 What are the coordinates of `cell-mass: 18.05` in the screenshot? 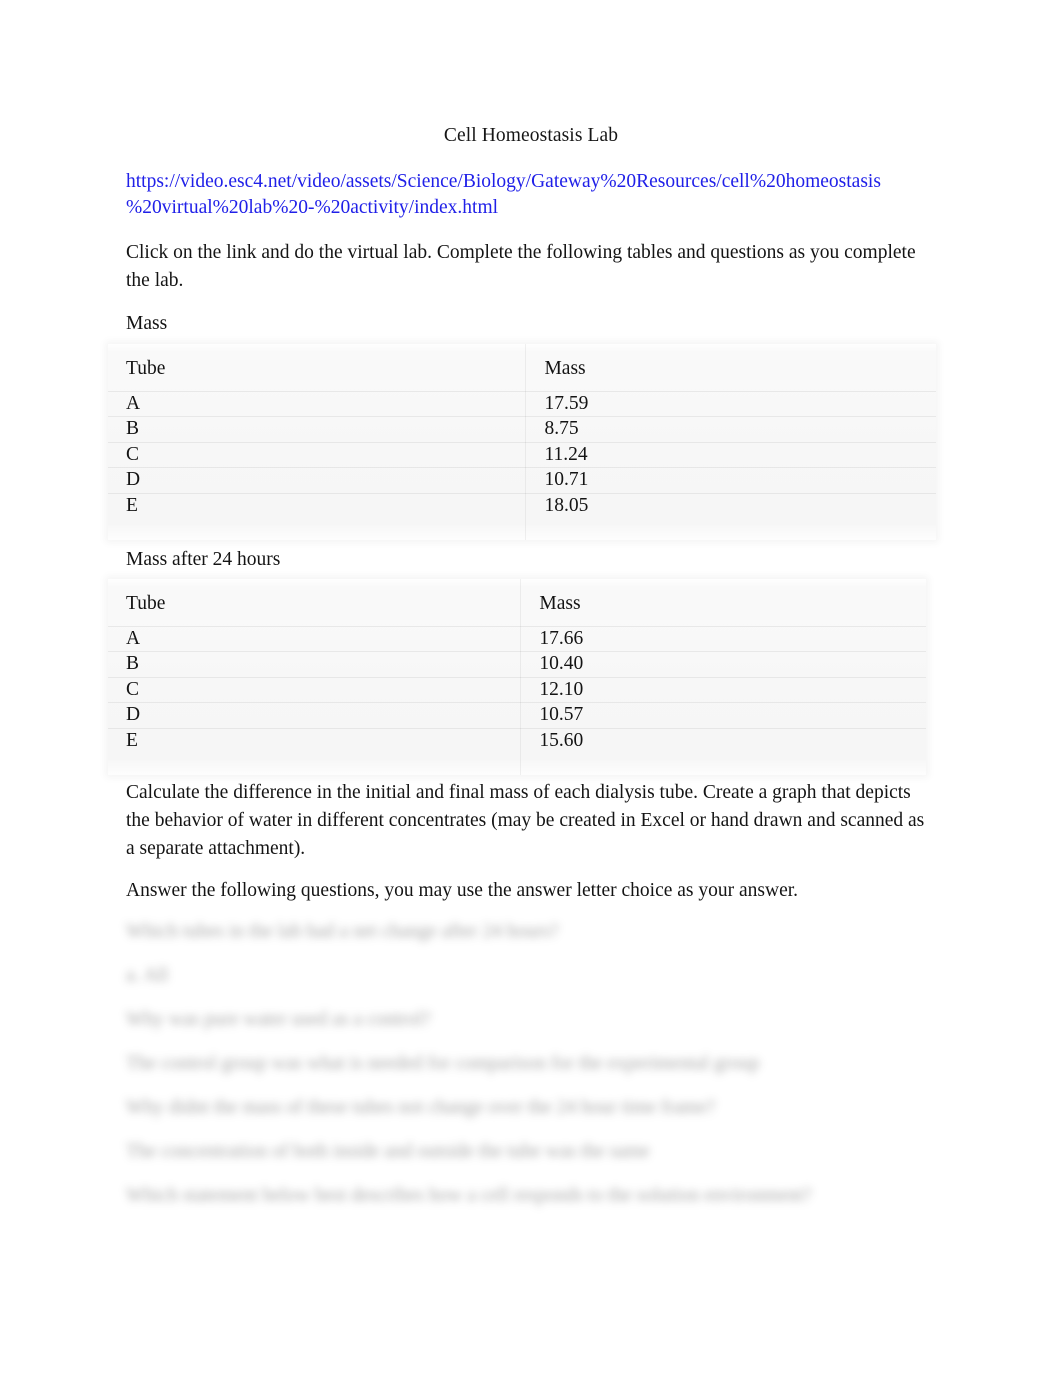 It's located at (730, 516).